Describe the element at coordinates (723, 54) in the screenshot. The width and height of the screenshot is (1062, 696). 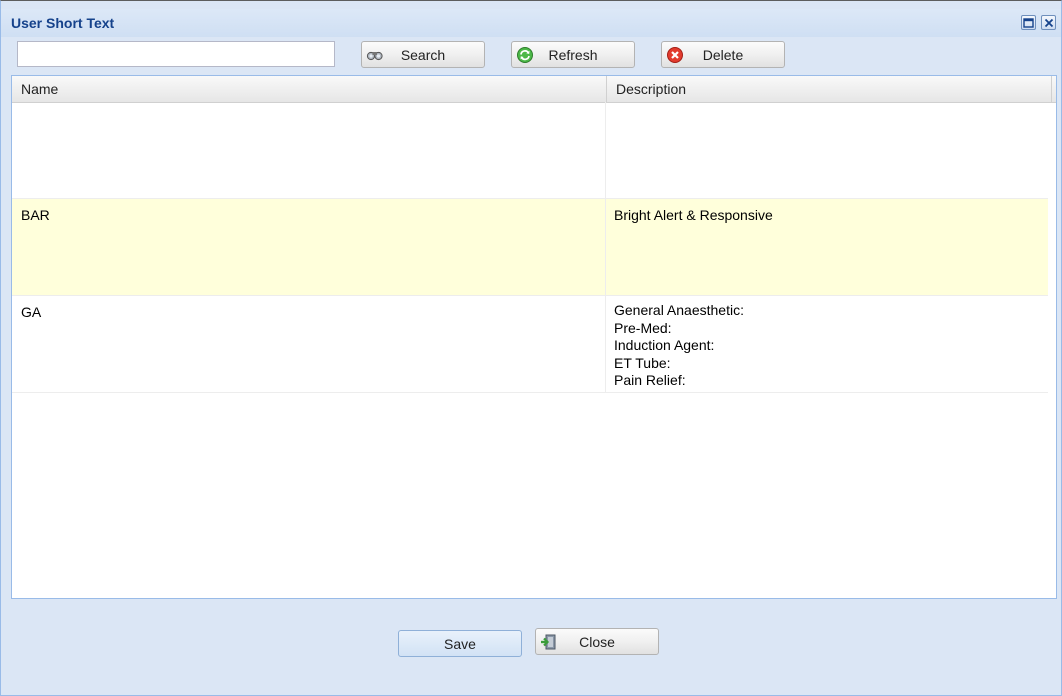
I see `delete-button: Delete` at that location.